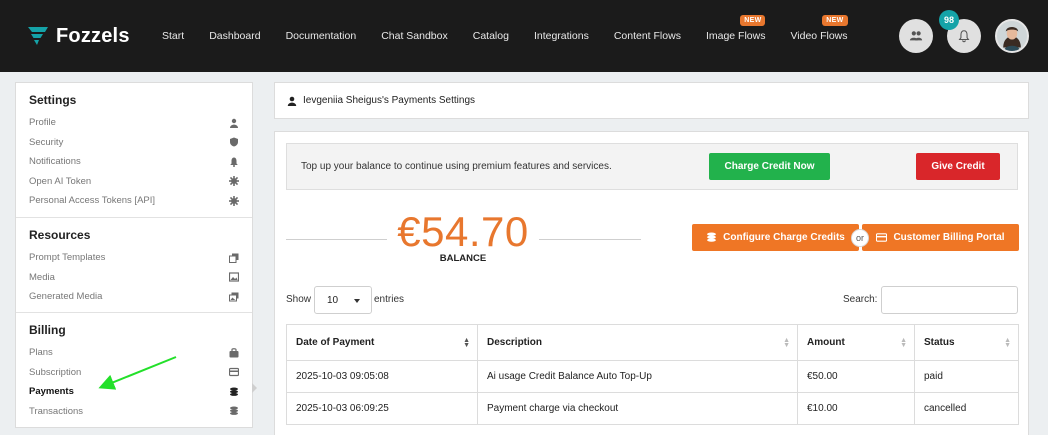 Image resolution: width=1048 pixels, height=435 pixels. What do you see at coordinates (637, 342) in the screenshot?
I see `column-header-description: Description ▲ ▼` at bounding box center [637, 342].